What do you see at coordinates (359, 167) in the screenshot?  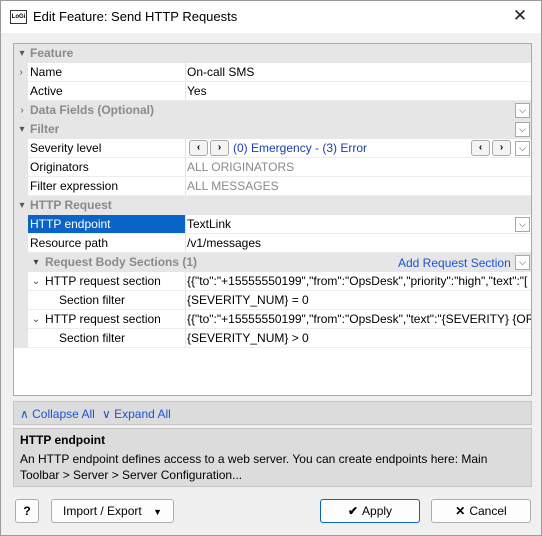 I see `originators-value: ALL ORIGINATORS` at bounding box center [359, 167].